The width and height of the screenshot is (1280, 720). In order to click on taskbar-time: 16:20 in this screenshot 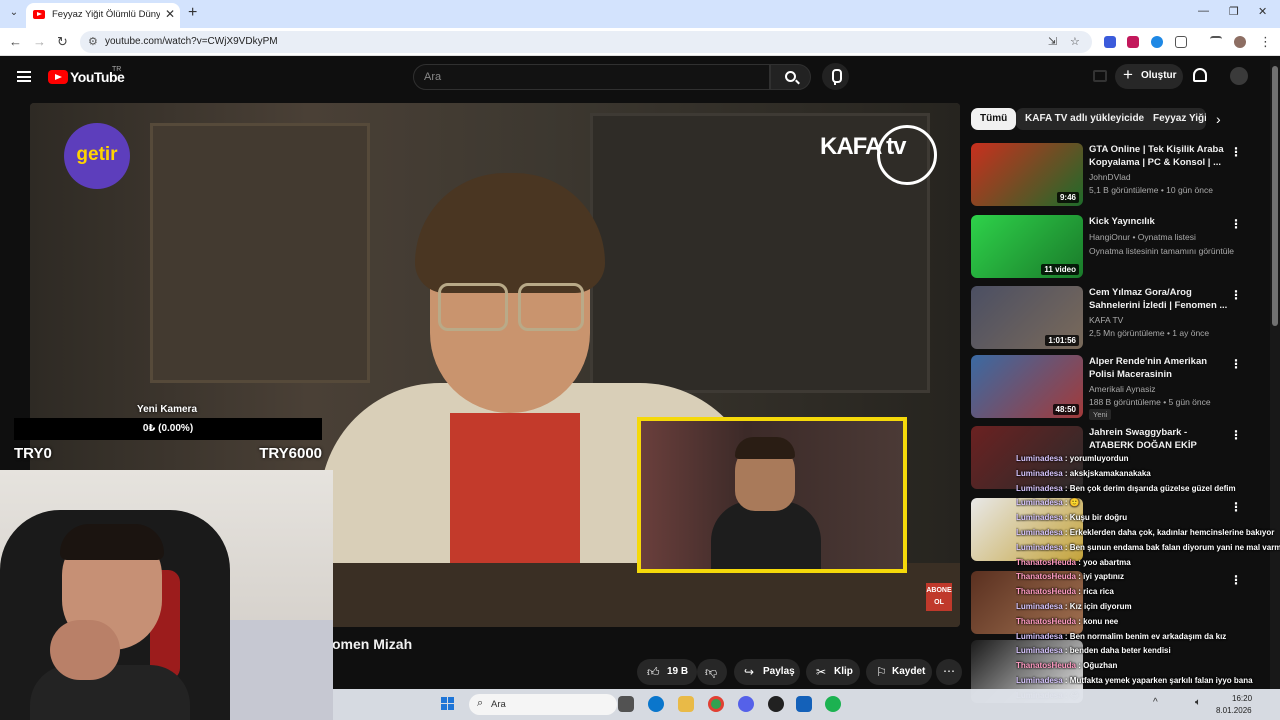, I will do `click(1242, 698)`.